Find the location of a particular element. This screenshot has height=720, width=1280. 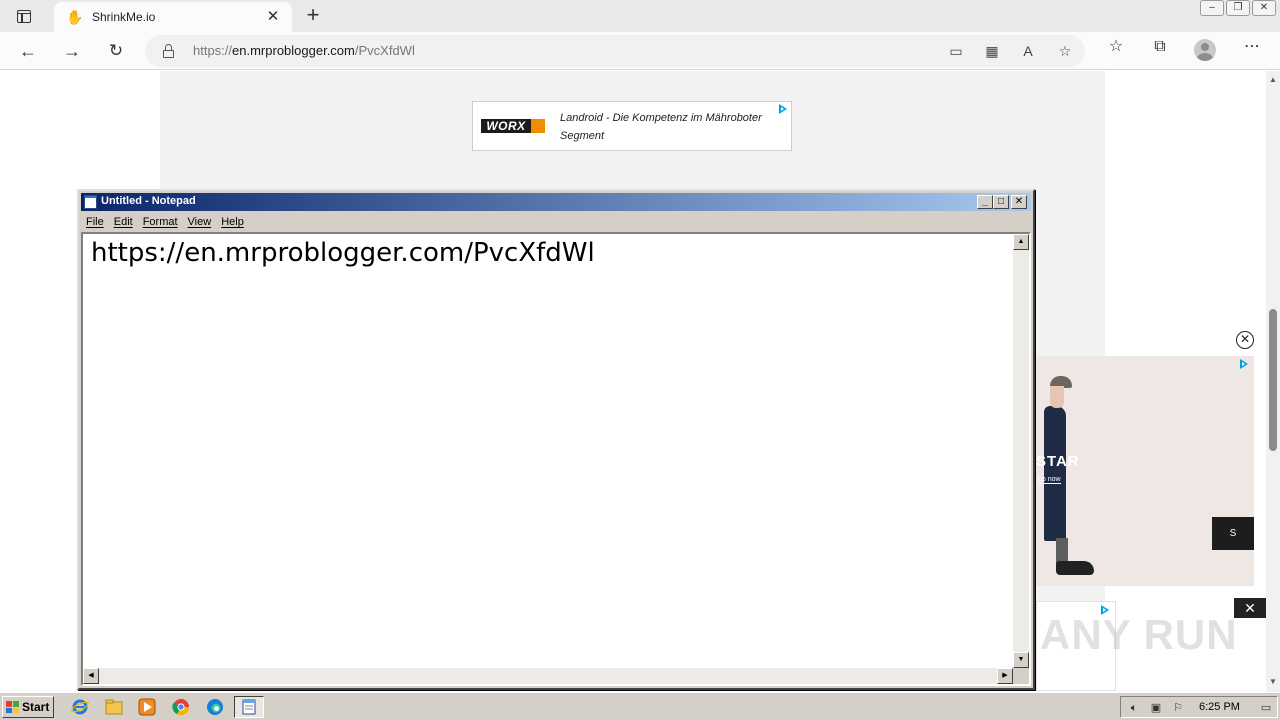

restore-window-button: ❐ is located at coordinates (1238, 8).